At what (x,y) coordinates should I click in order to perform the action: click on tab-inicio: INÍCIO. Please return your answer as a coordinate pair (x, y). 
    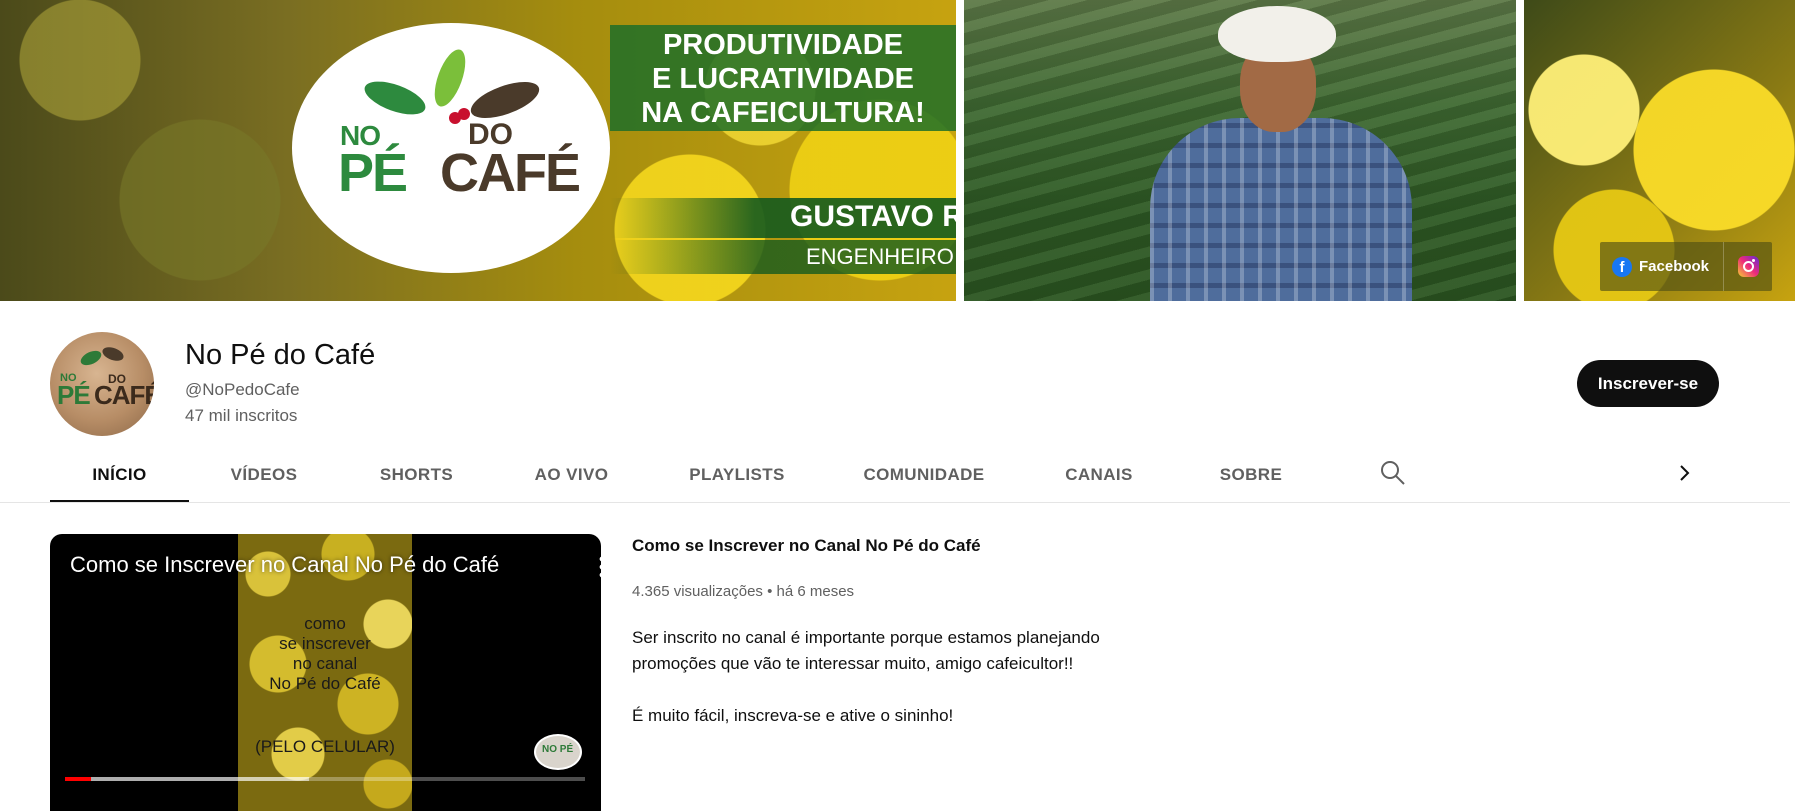
    Looking at the image, I should click on (119, 474).